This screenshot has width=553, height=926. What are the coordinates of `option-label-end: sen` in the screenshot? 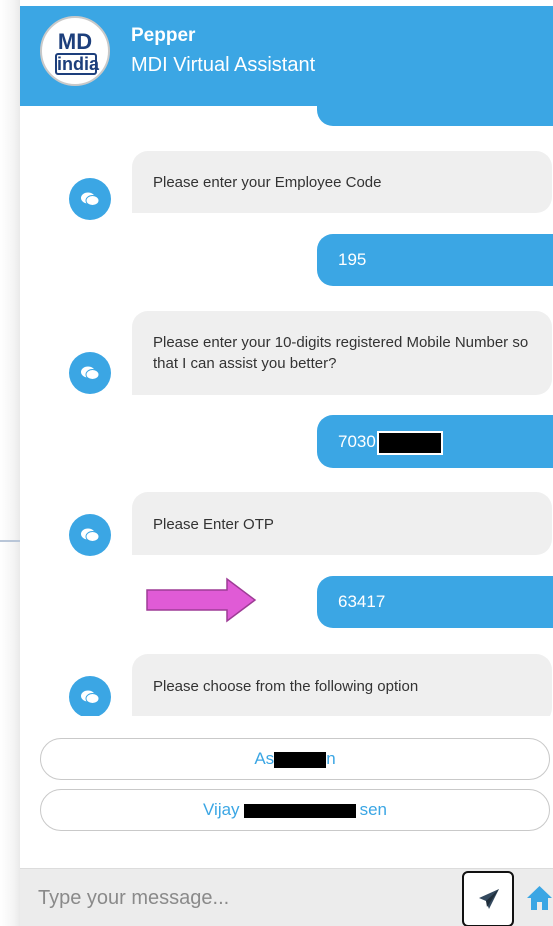 It's located at (373, 809).